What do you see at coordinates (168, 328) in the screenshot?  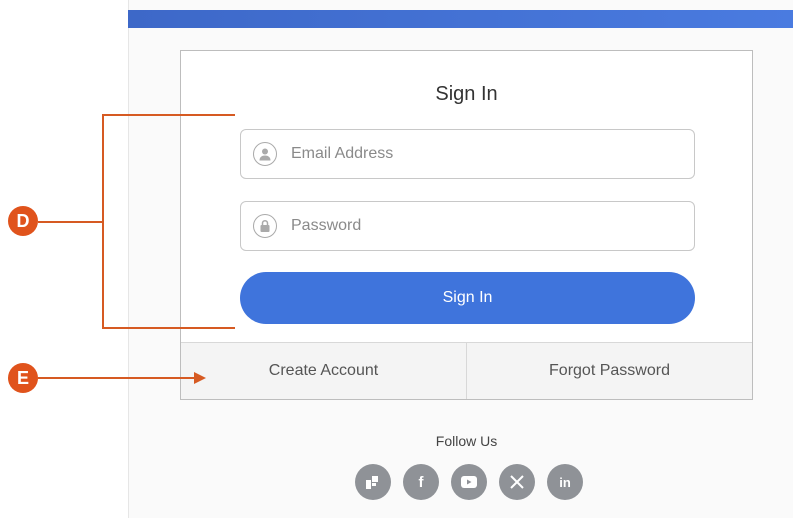 I see `bracket-bottom` at bounding box center [168, 328].